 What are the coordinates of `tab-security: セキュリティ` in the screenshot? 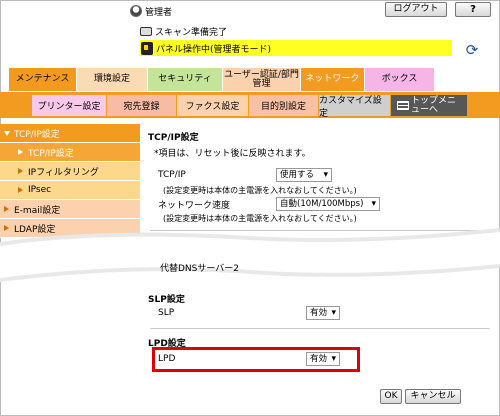 It's located at (185, 79).